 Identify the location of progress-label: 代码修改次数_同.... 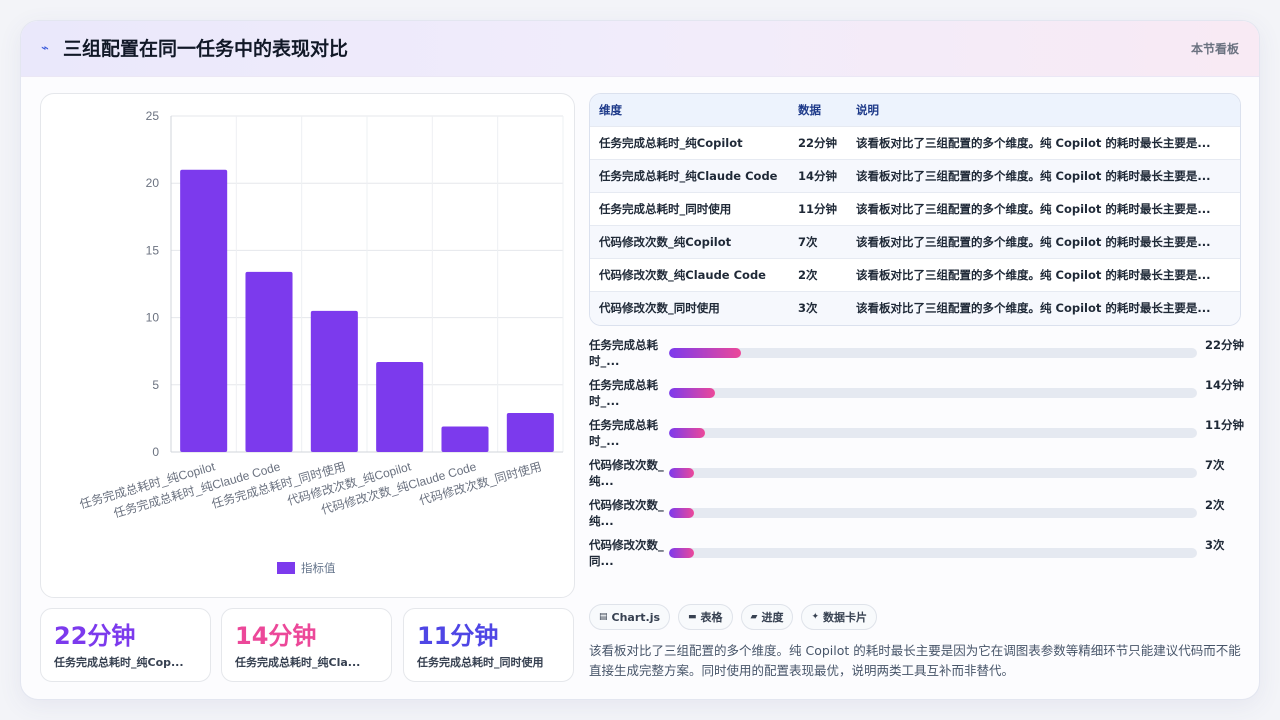
(626, 553).